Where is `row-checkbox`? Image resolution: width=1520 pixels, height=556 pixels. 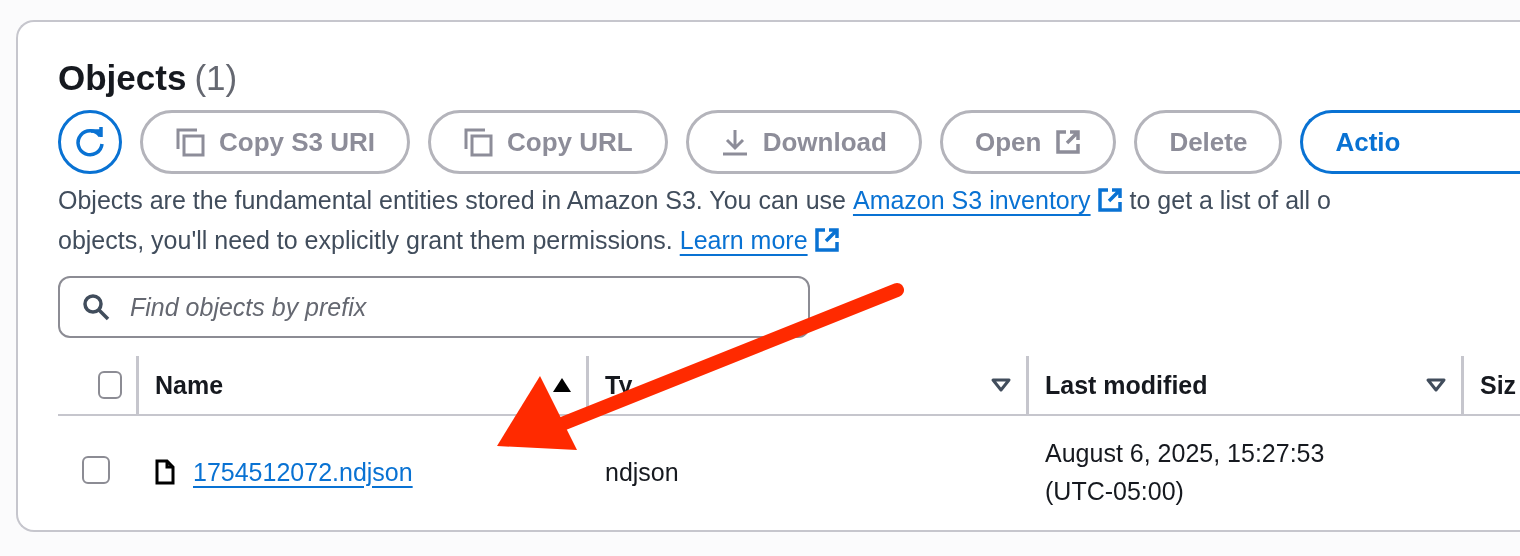
row-checkbox is located at coordinates (96, 470).